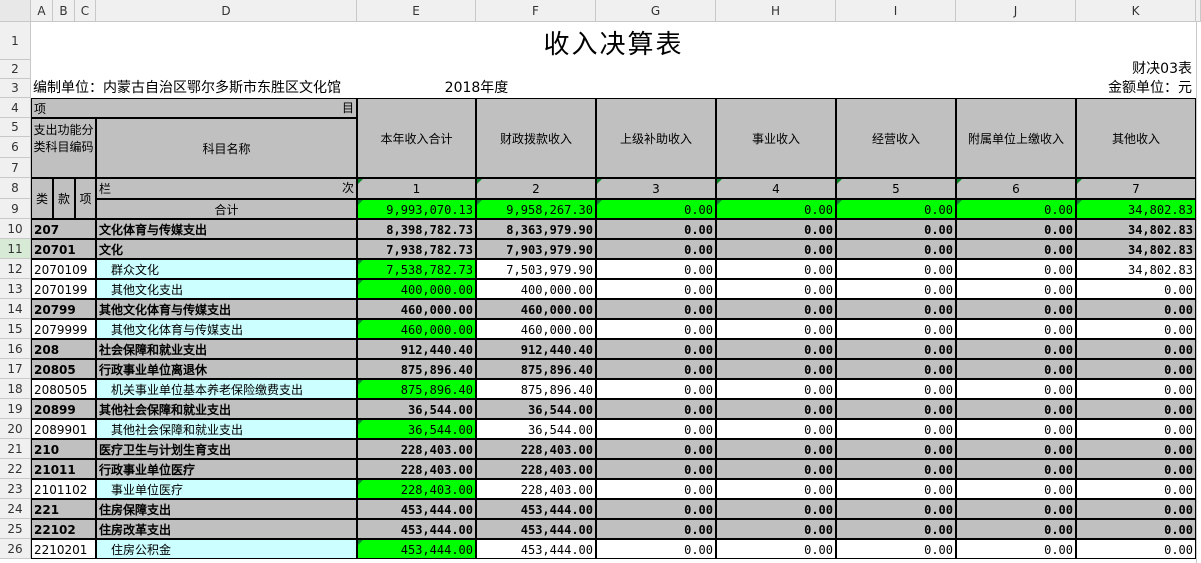 The width and height of the screenshot is (1201, 563). Describe the element at coordinates (63, 489) in the screenshot. I see `row-code: 2101102` at that location.